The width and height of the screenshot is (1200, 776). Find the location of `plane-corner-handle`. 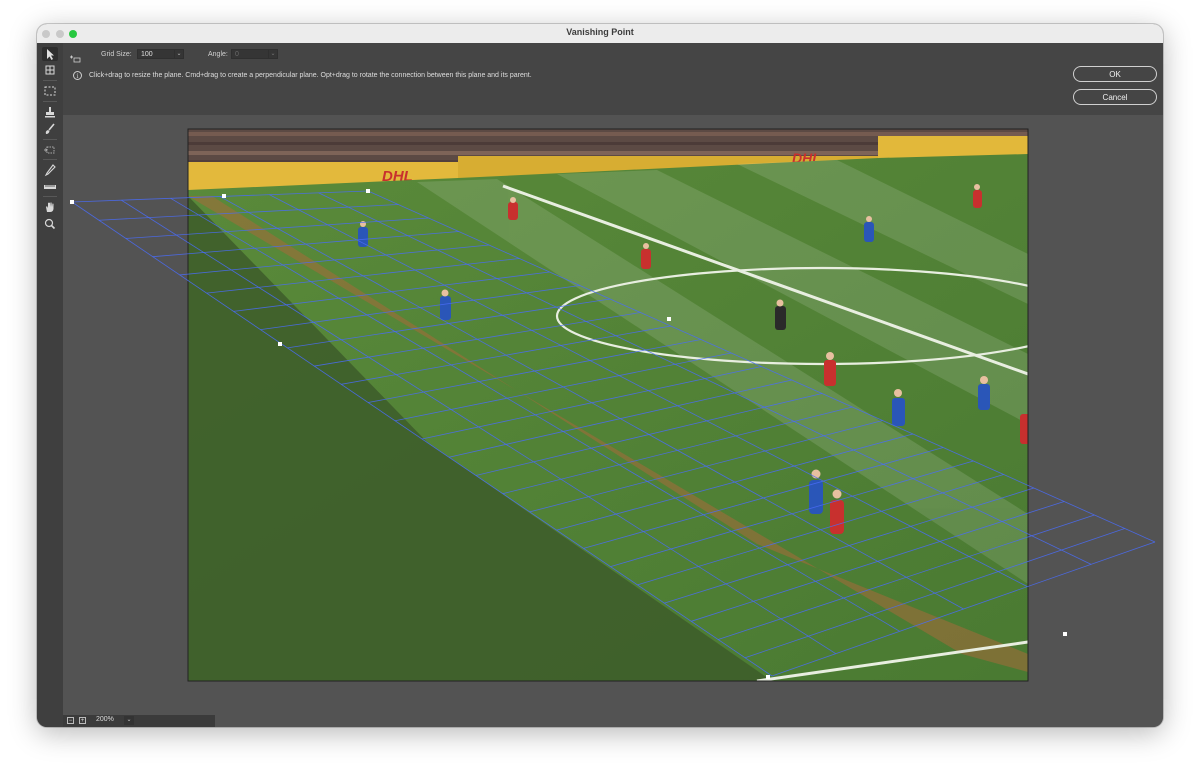

plane-corner-handle is located at coordinates (72, 202).